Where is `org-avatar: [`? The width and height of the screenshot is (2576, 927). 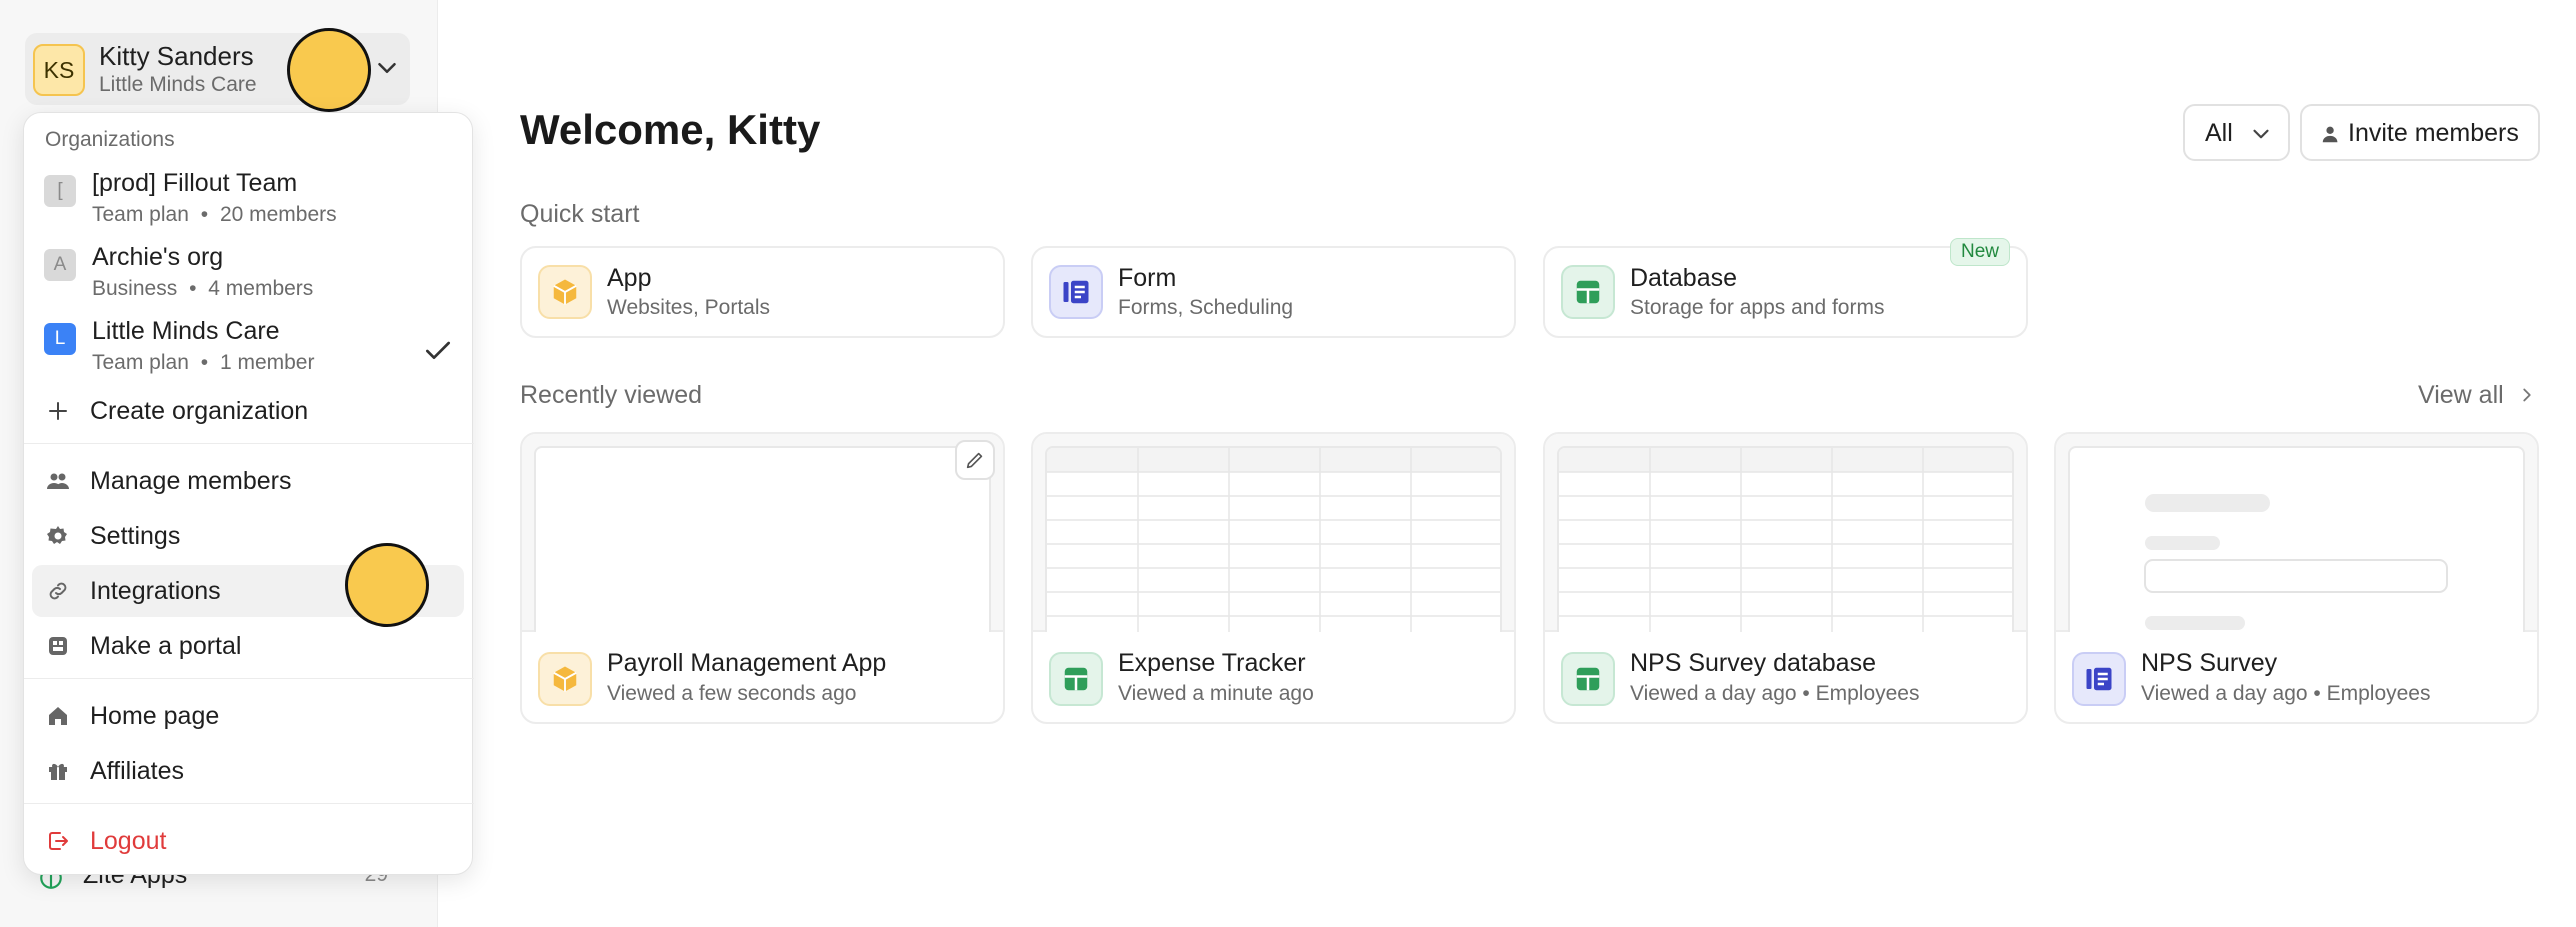
org-avatar: [ is located at coordinates (60, 191).